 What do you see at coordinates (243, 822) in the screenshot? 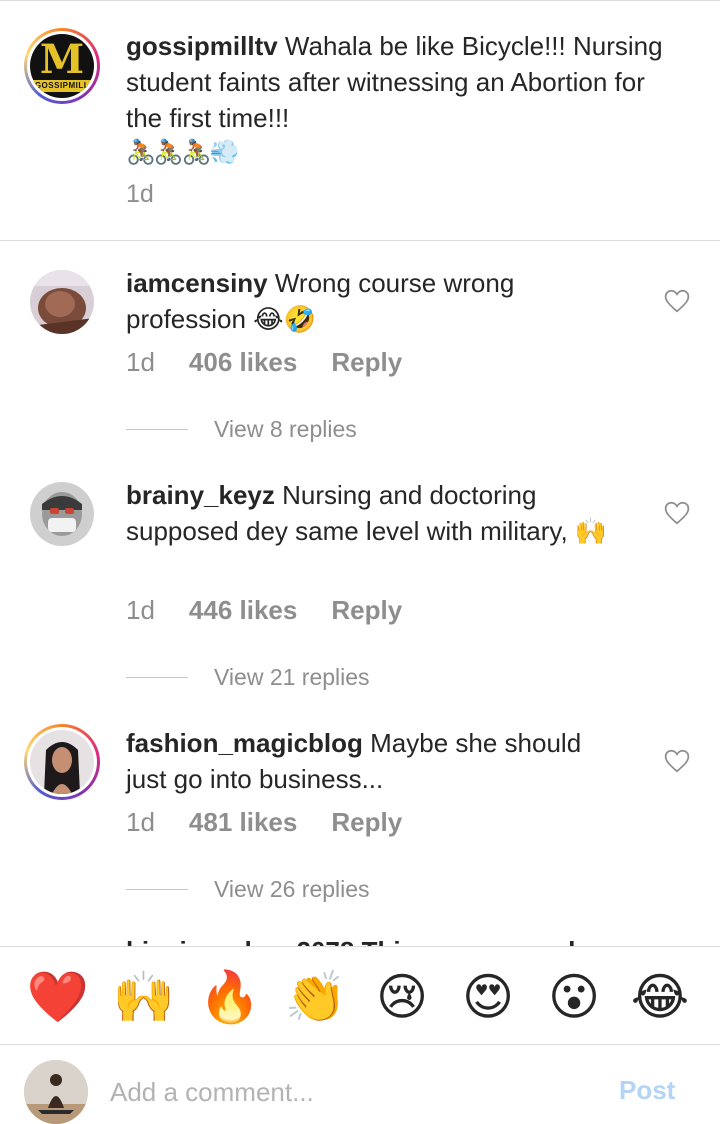
I see `comment-likes: 481 likes` at bounding box center [243, 822].